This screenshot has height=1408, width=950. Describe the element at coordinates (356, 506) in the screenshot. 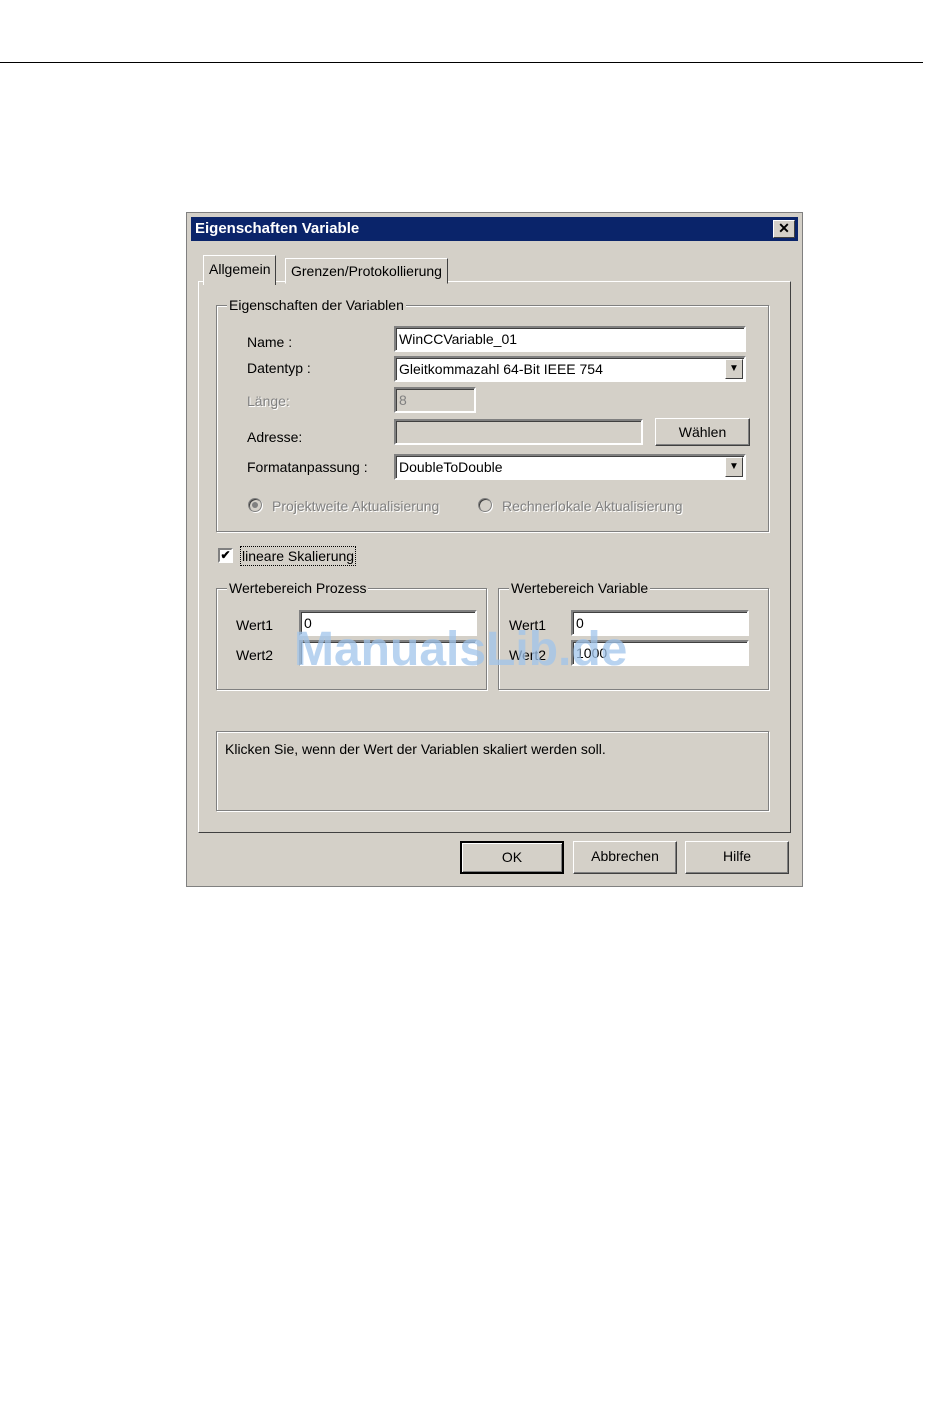

I see `radio-project-wide-label: Projektweite Aktualisierung` at that location.